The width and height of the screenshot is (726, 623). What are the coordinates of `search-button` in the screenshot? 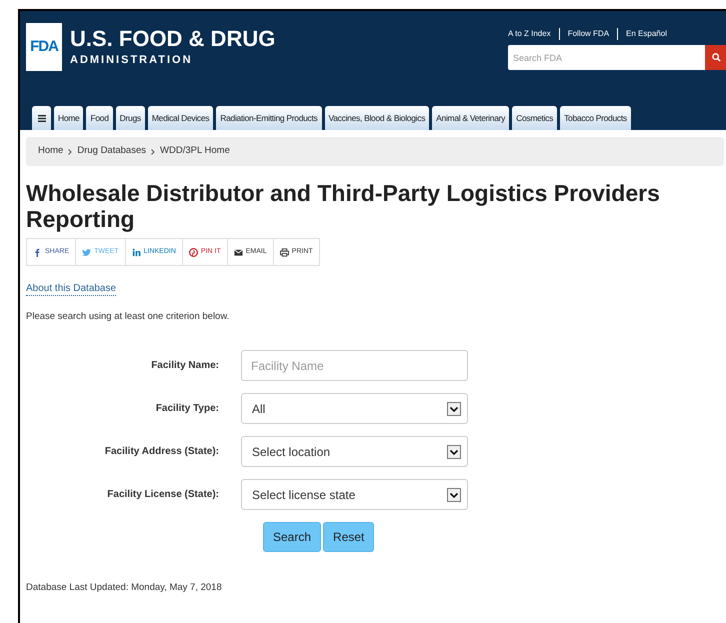 It's located at (715, 57).